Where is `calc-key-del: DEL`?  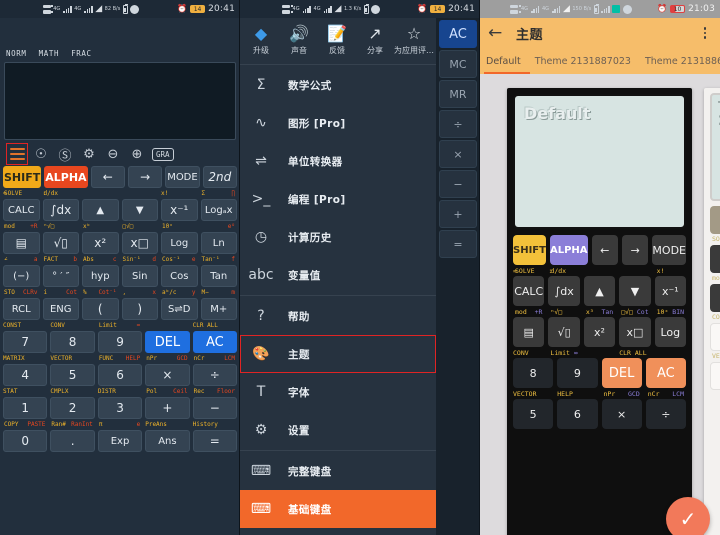 calc-key-del: DEL is located at coordinates (167, 342).